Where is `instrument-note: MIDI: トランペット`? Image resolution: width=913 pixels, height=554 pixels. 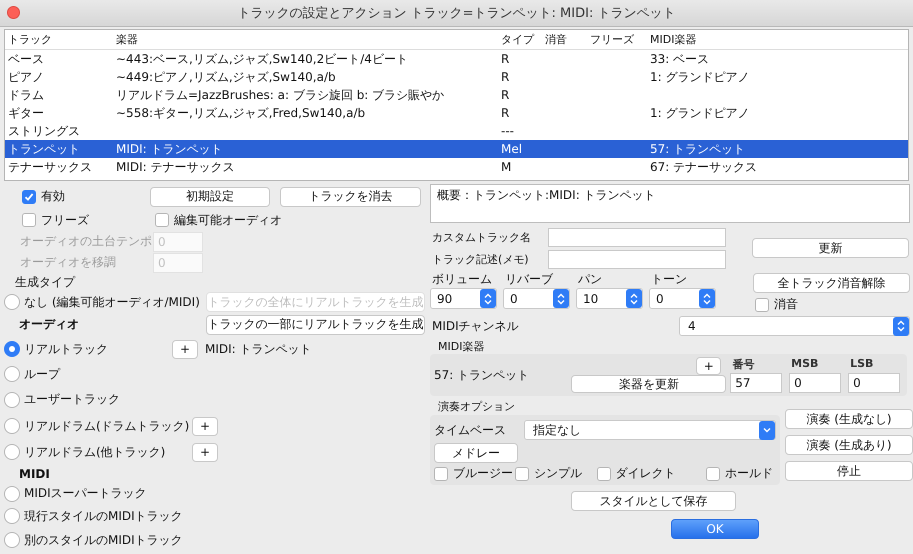 instrument-note: MIDI: トランペット is located at coordinates (258, 349).